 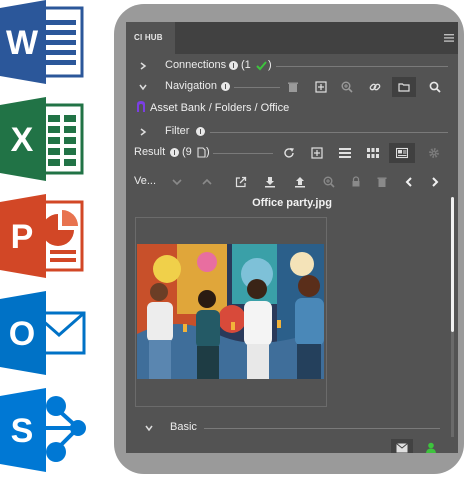 I want to click on mail-icon, so click(x=402, y=448).